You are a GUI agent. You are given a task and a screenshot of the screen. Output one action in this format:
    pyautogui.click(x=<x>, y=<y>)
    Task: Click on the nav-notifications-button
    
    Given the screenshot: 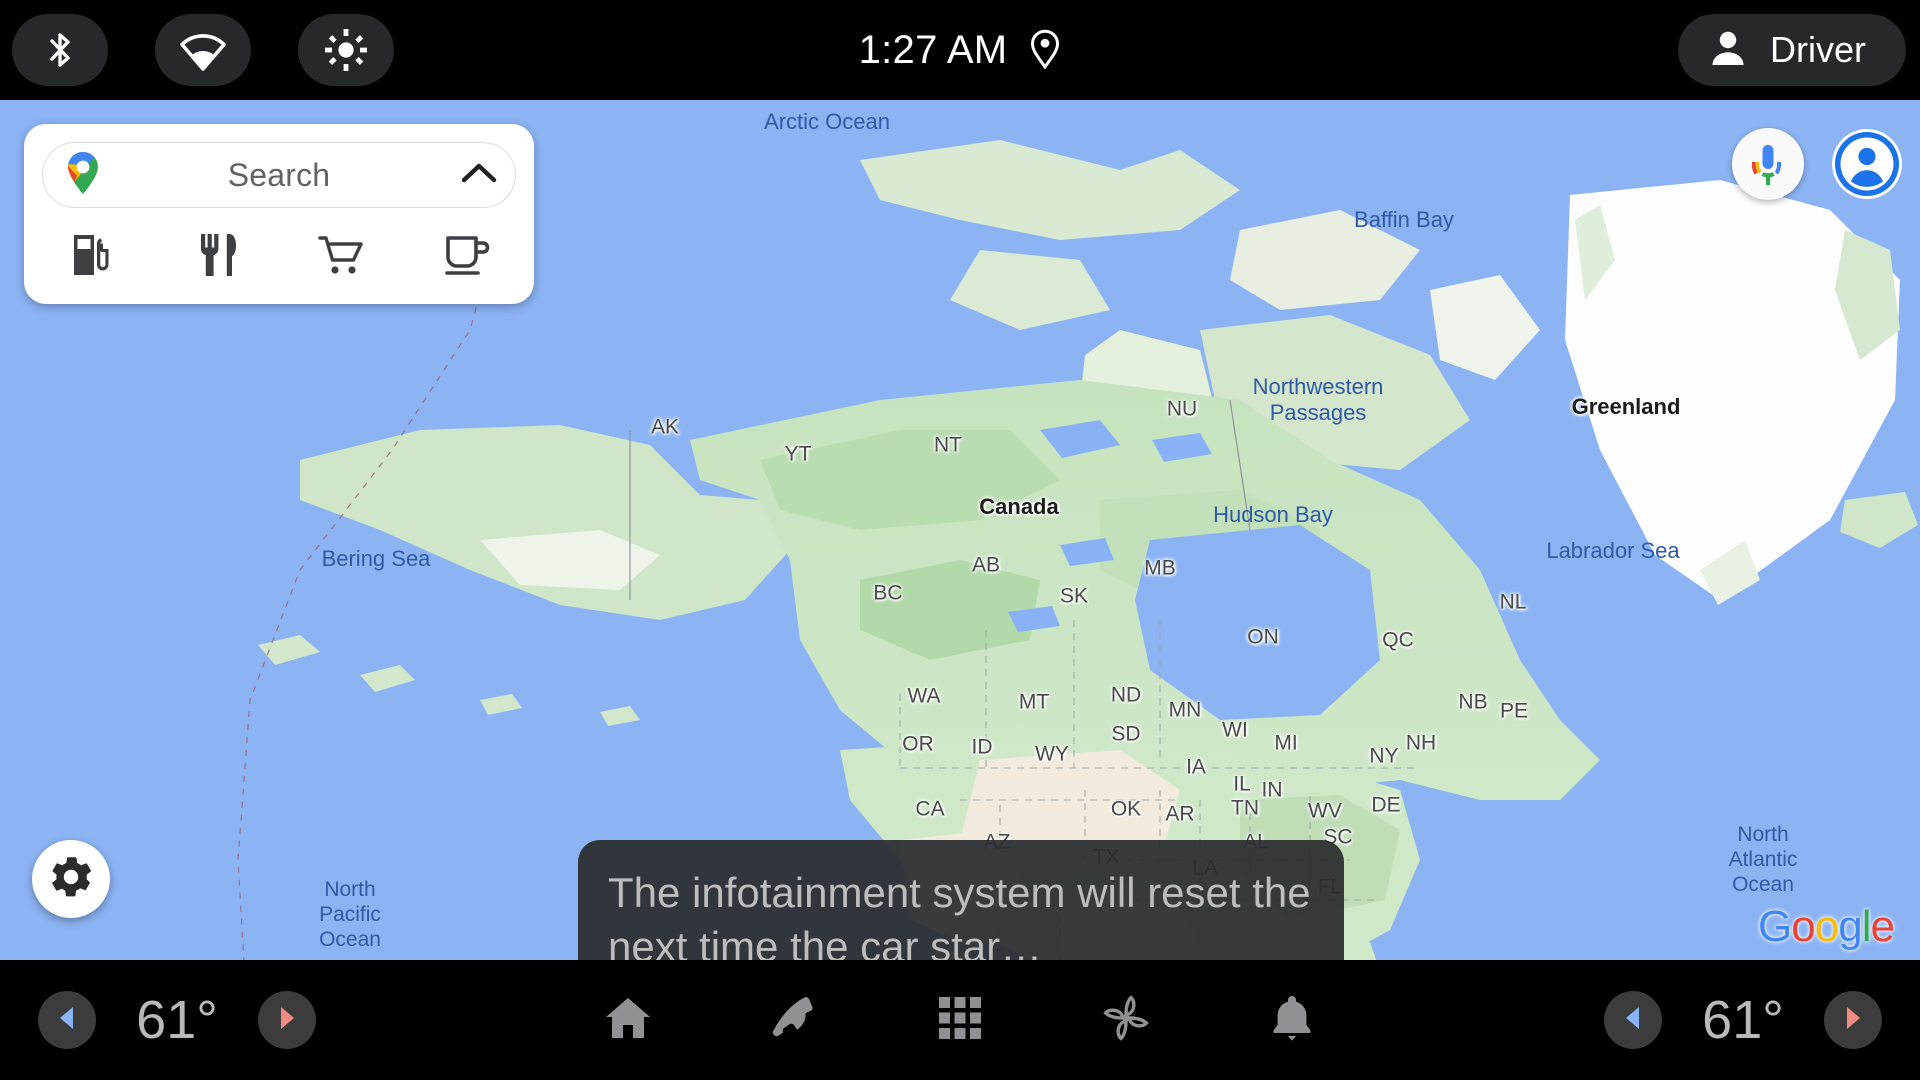 What is the action you would take?
    pyautogui.click(x=1292, y=1020)
    